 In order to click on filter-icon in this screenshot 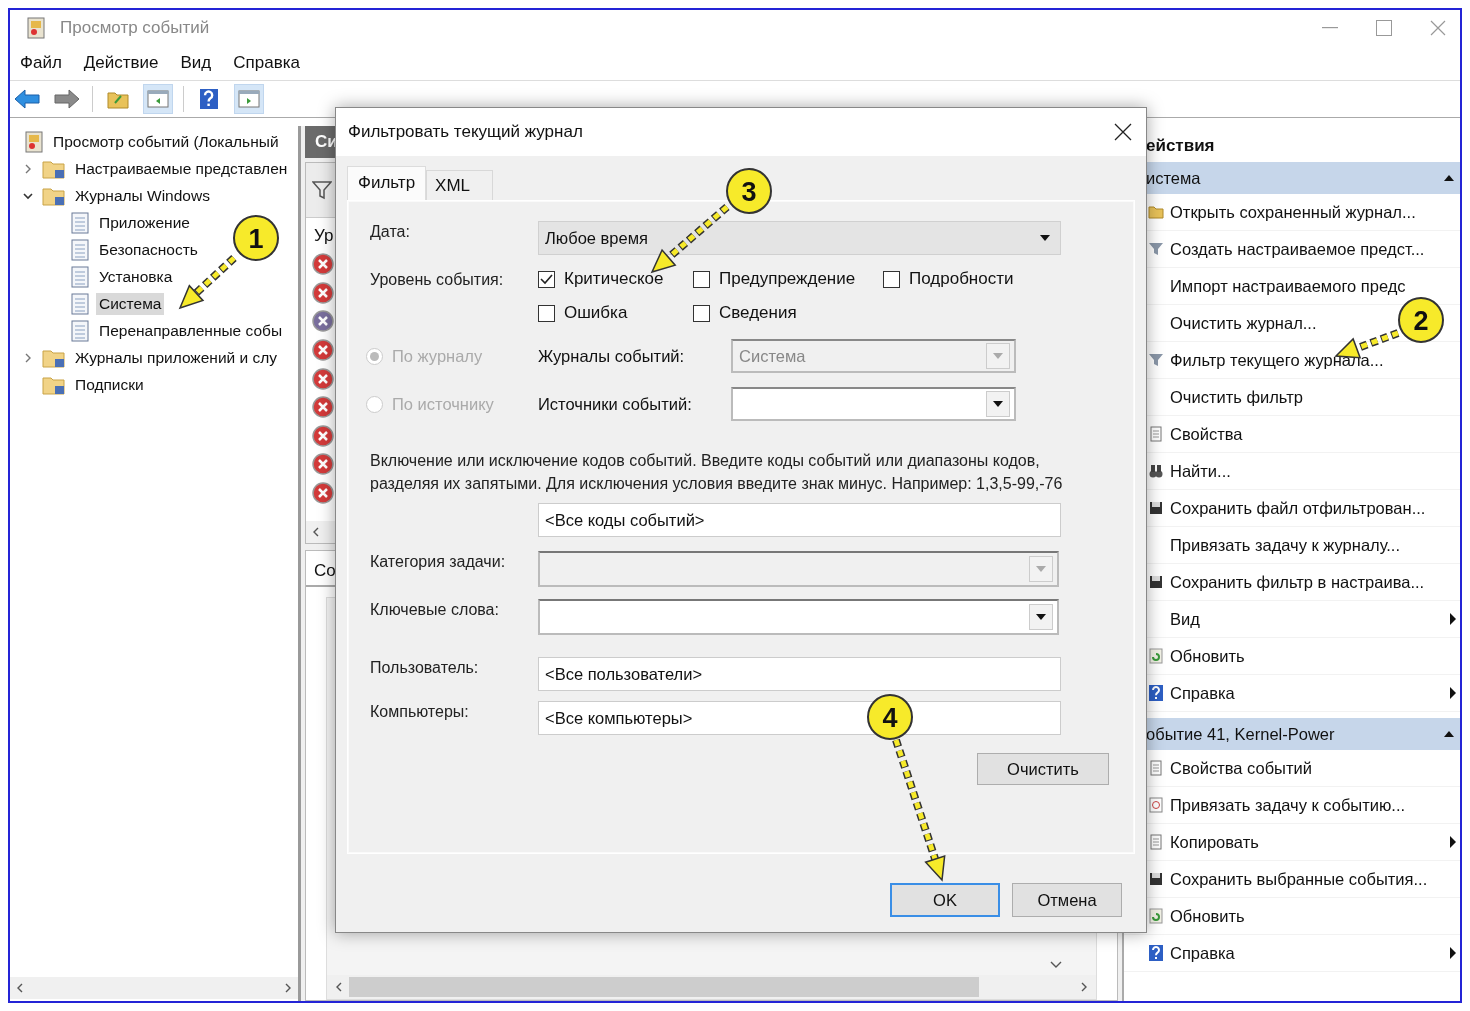, I will do `click(322, 190)`.